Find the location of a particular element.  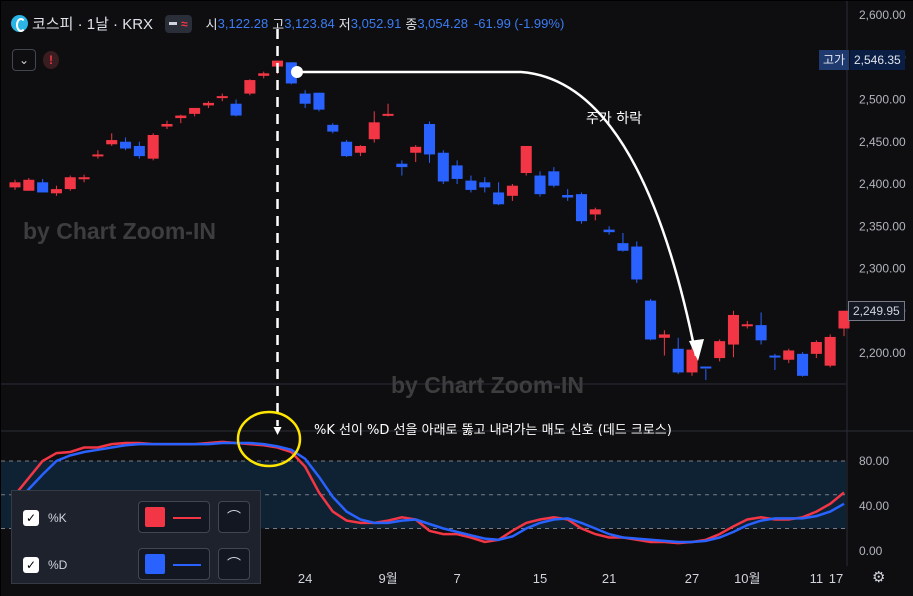

k-line-style-button: ⌒ is located at coordinates (234, 517).